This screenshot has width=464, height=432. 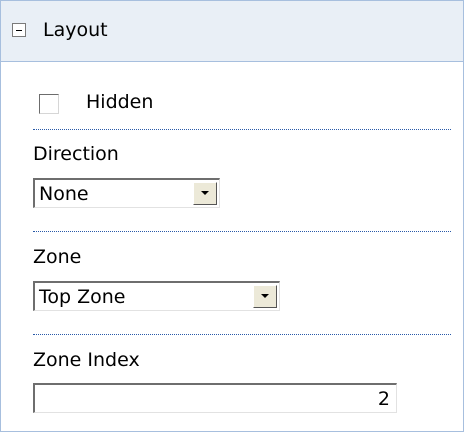 I want to click on zone-index-input, so click(x=215, y=398).